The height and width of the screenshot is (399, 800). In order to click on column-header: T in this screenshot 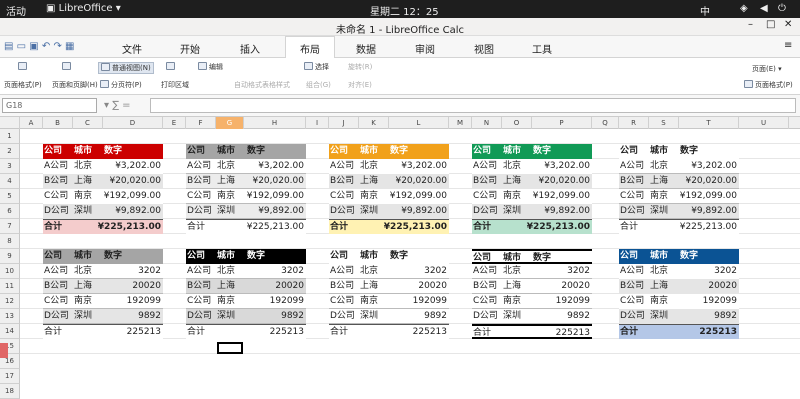, I will do `click(709, 123)`.